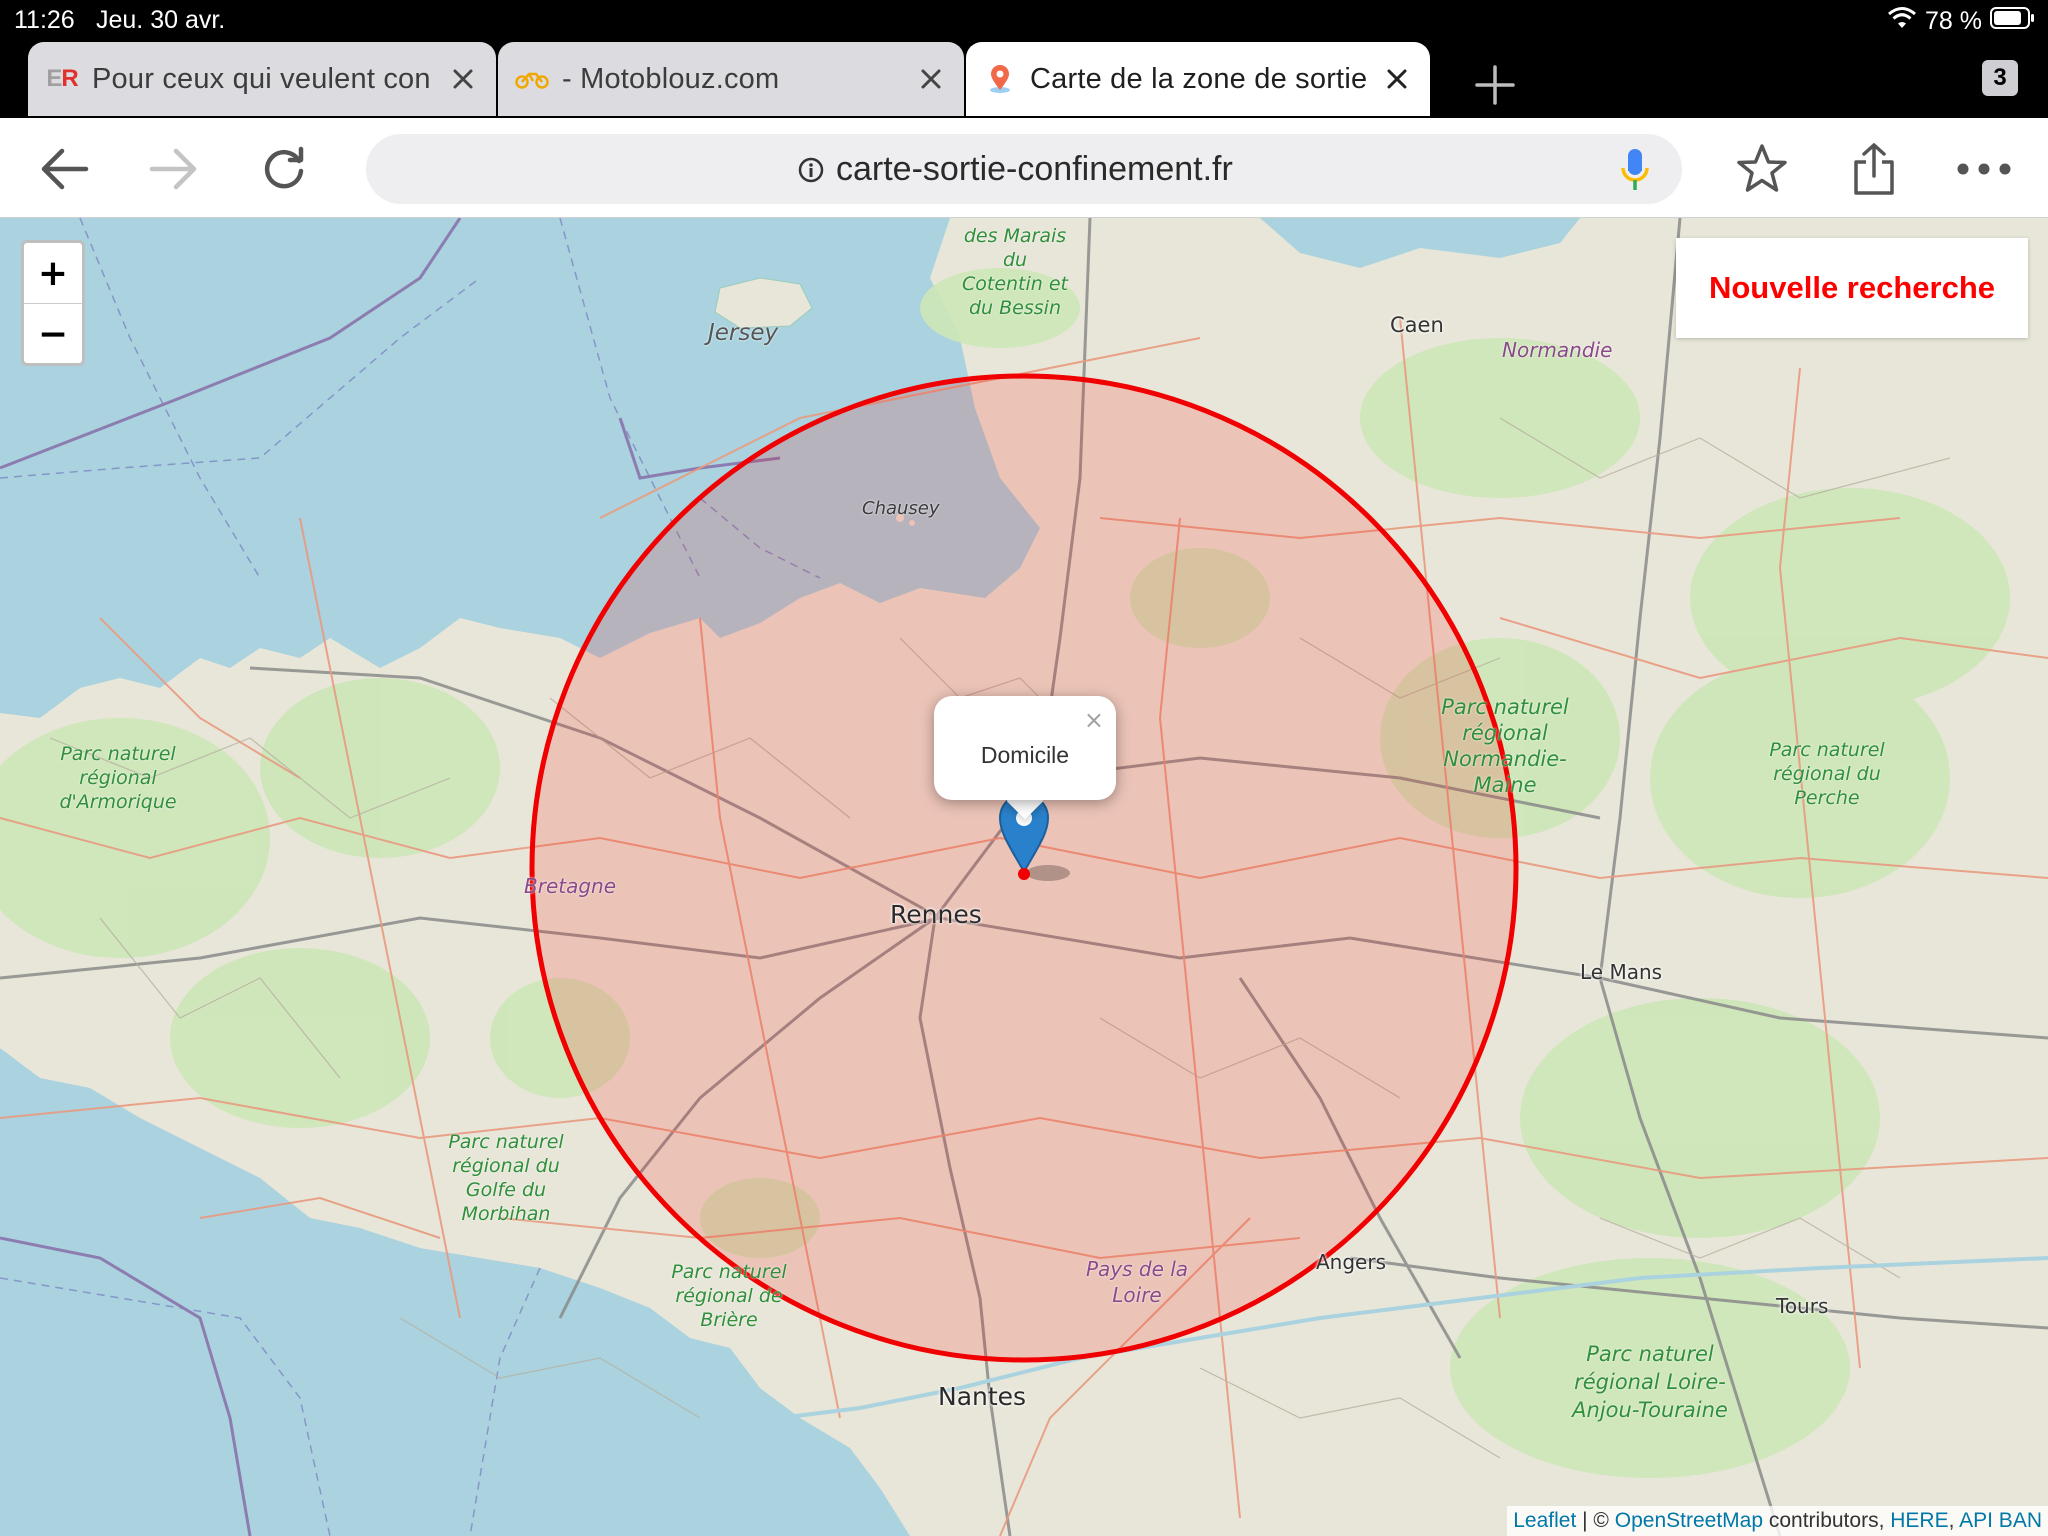  Describe the element at coordinates (1852, 288) in the screenshot. I see `new-search-button: Nouvelle recherche` at that location.